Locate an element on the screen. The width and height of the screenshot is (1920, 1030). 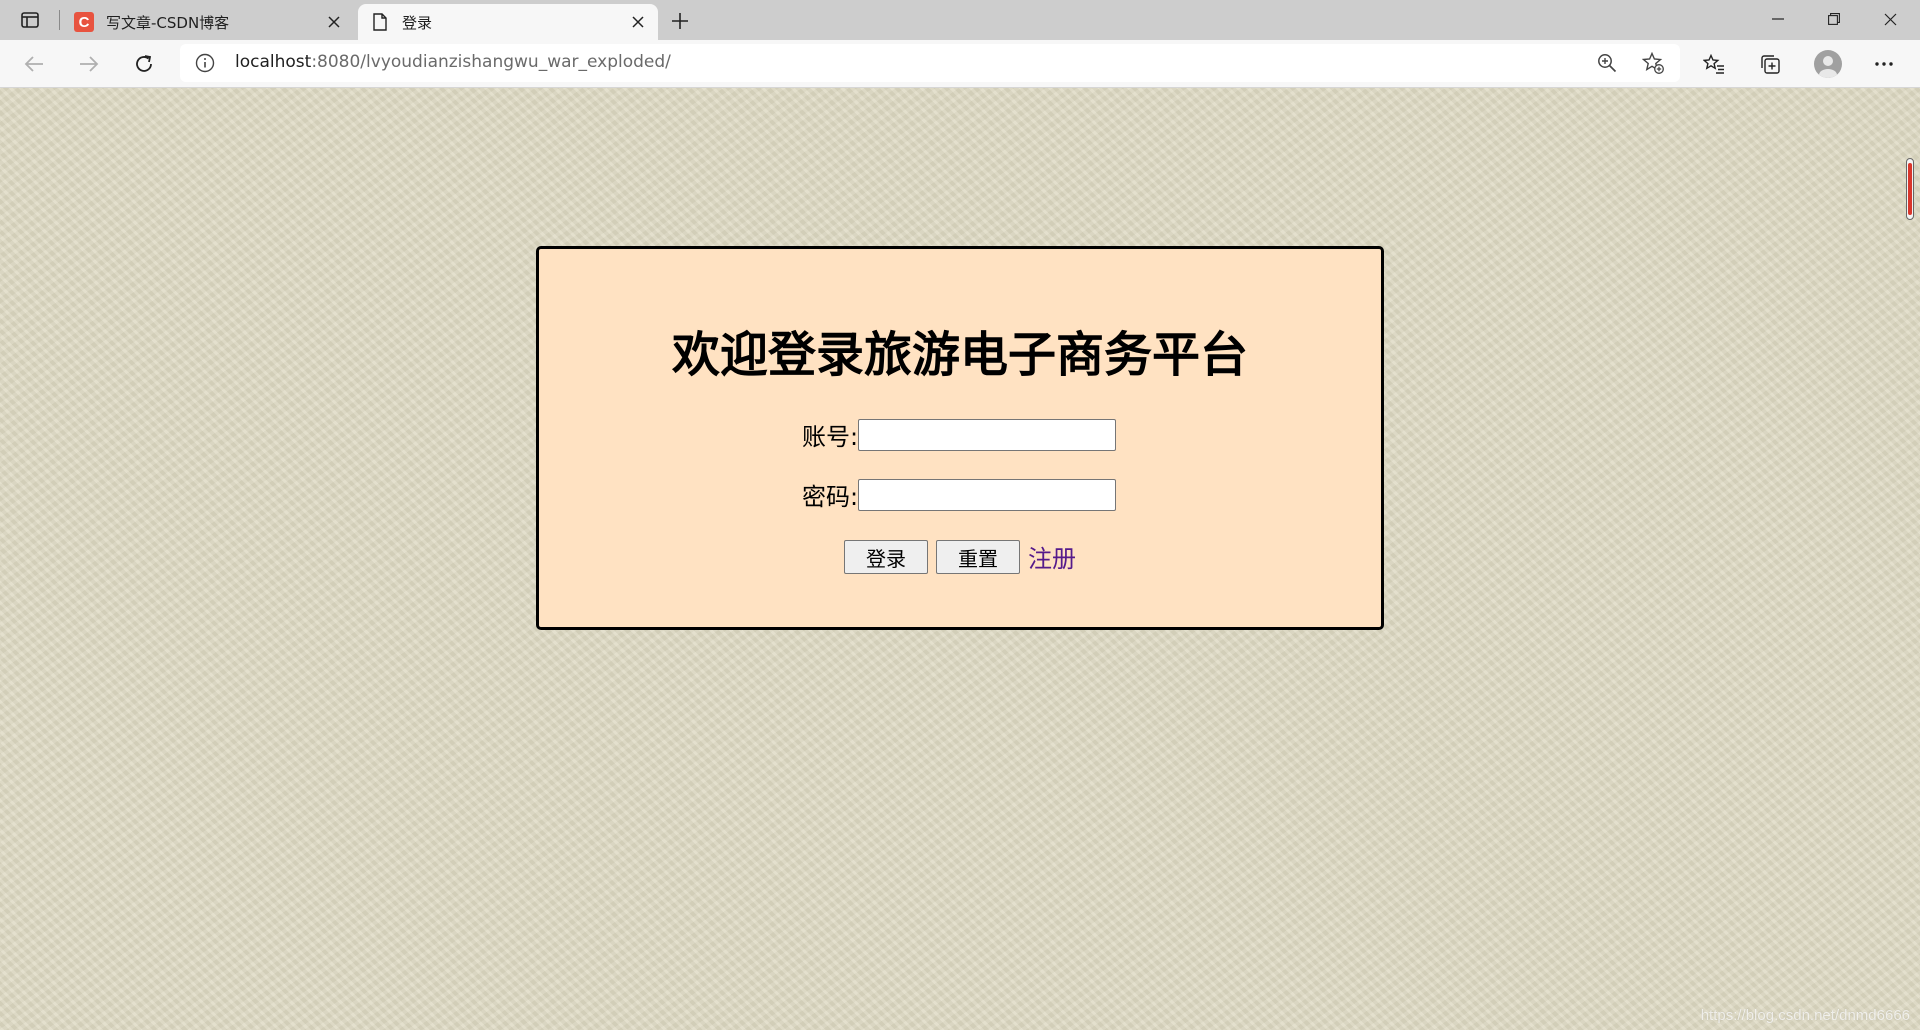
reset-button: 重置 is located at coordinates (978, 556).